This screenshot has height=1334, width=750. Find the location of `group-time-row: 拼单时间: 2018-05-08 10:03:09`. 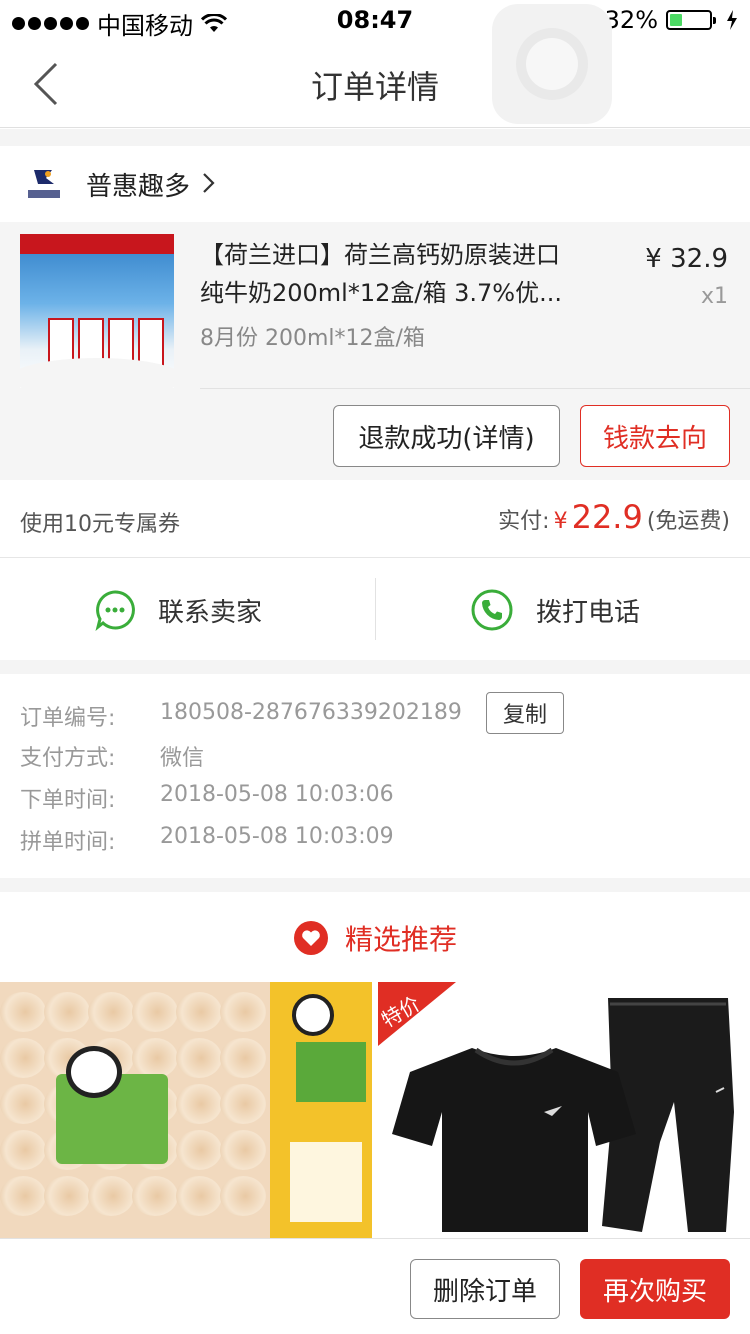

group-time-row: 拼单时间: 2018-05-08 10:03:09 is located at coordinates (207, 840).